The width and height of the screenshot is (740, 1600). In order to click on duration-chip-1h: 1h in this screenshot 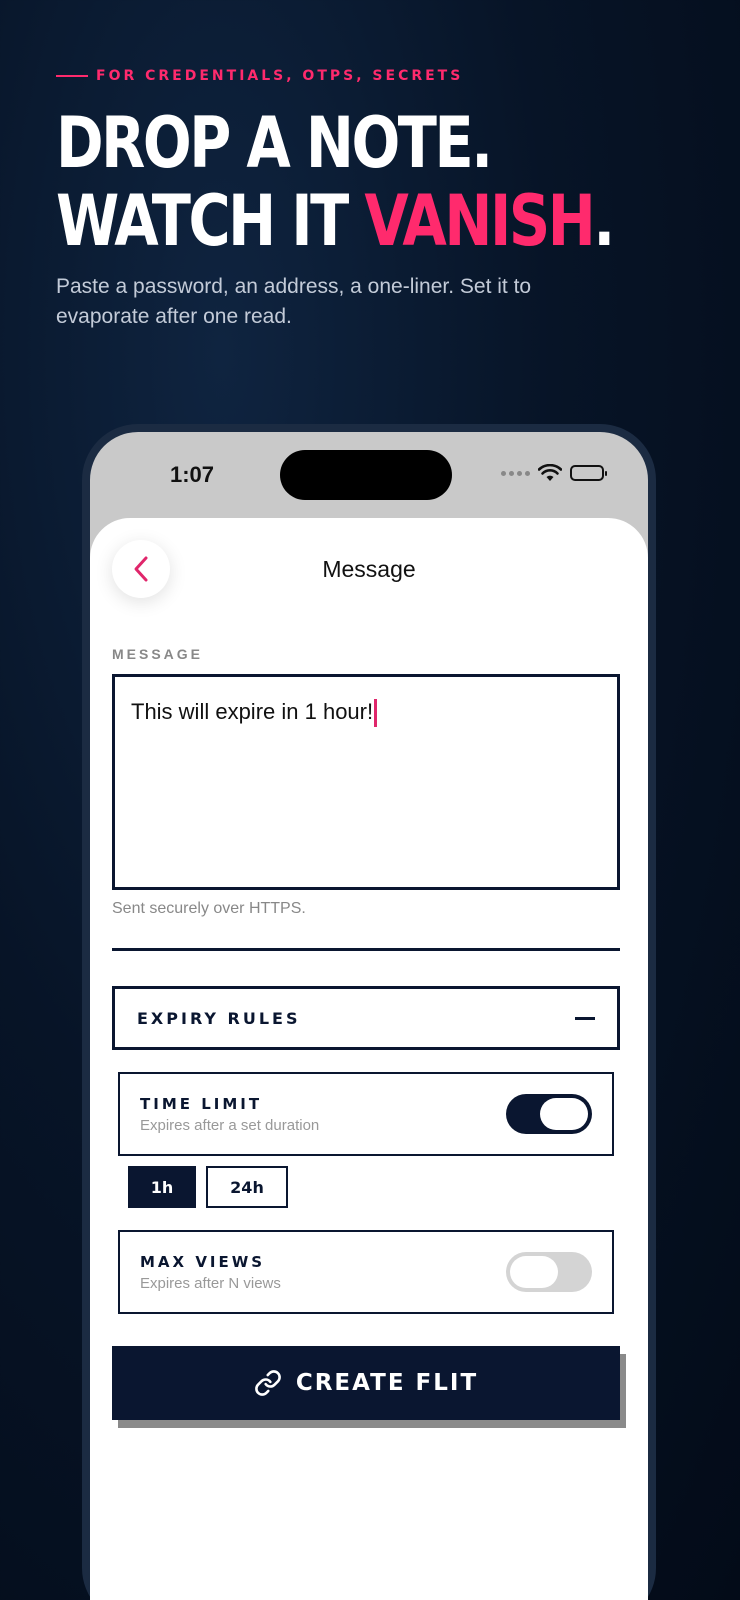, I will do `click(162, 1187)`.